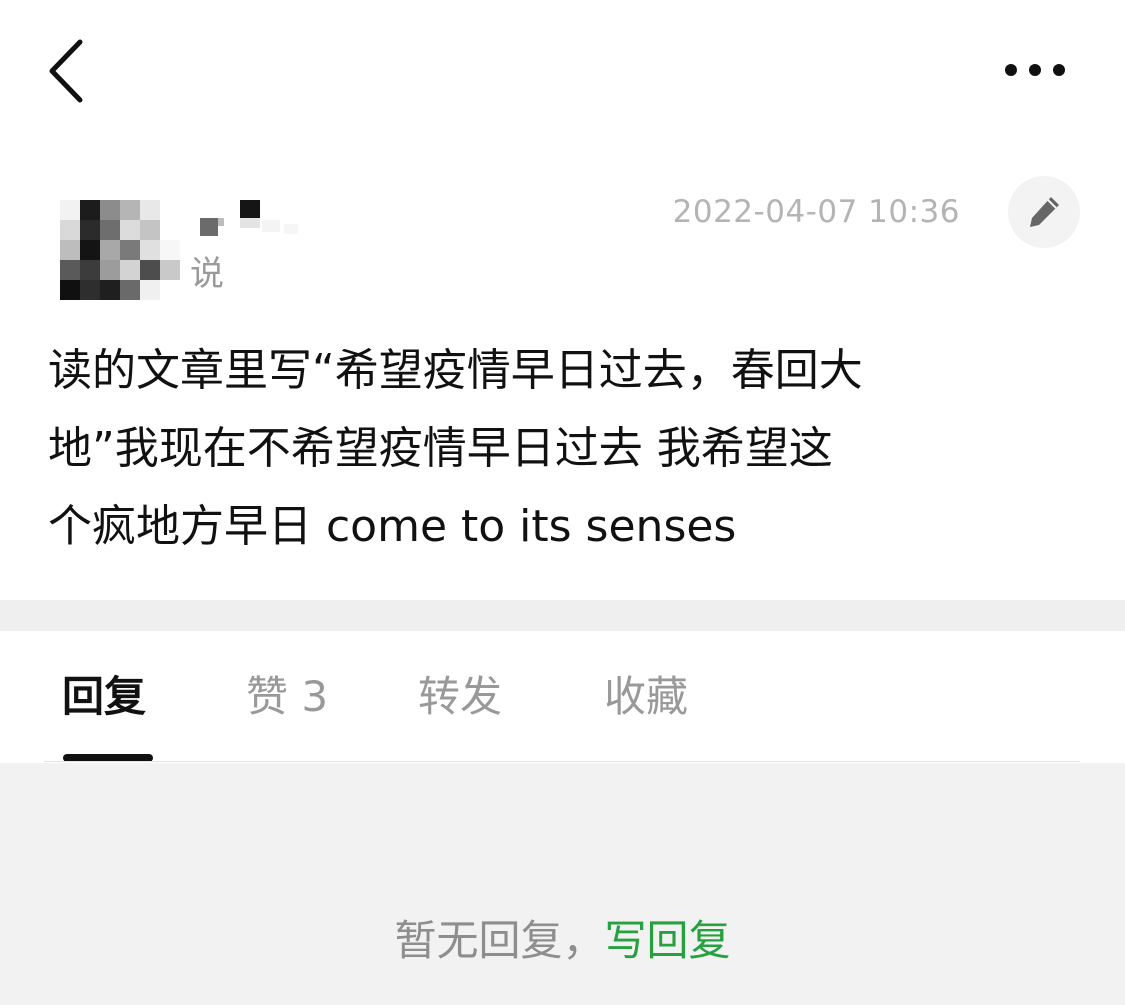  What do you see at coordinates (816, 212) in the screenshot?
I see `post-timestamp: 2022-04-07 10:36` at bounding box center [816, 212].